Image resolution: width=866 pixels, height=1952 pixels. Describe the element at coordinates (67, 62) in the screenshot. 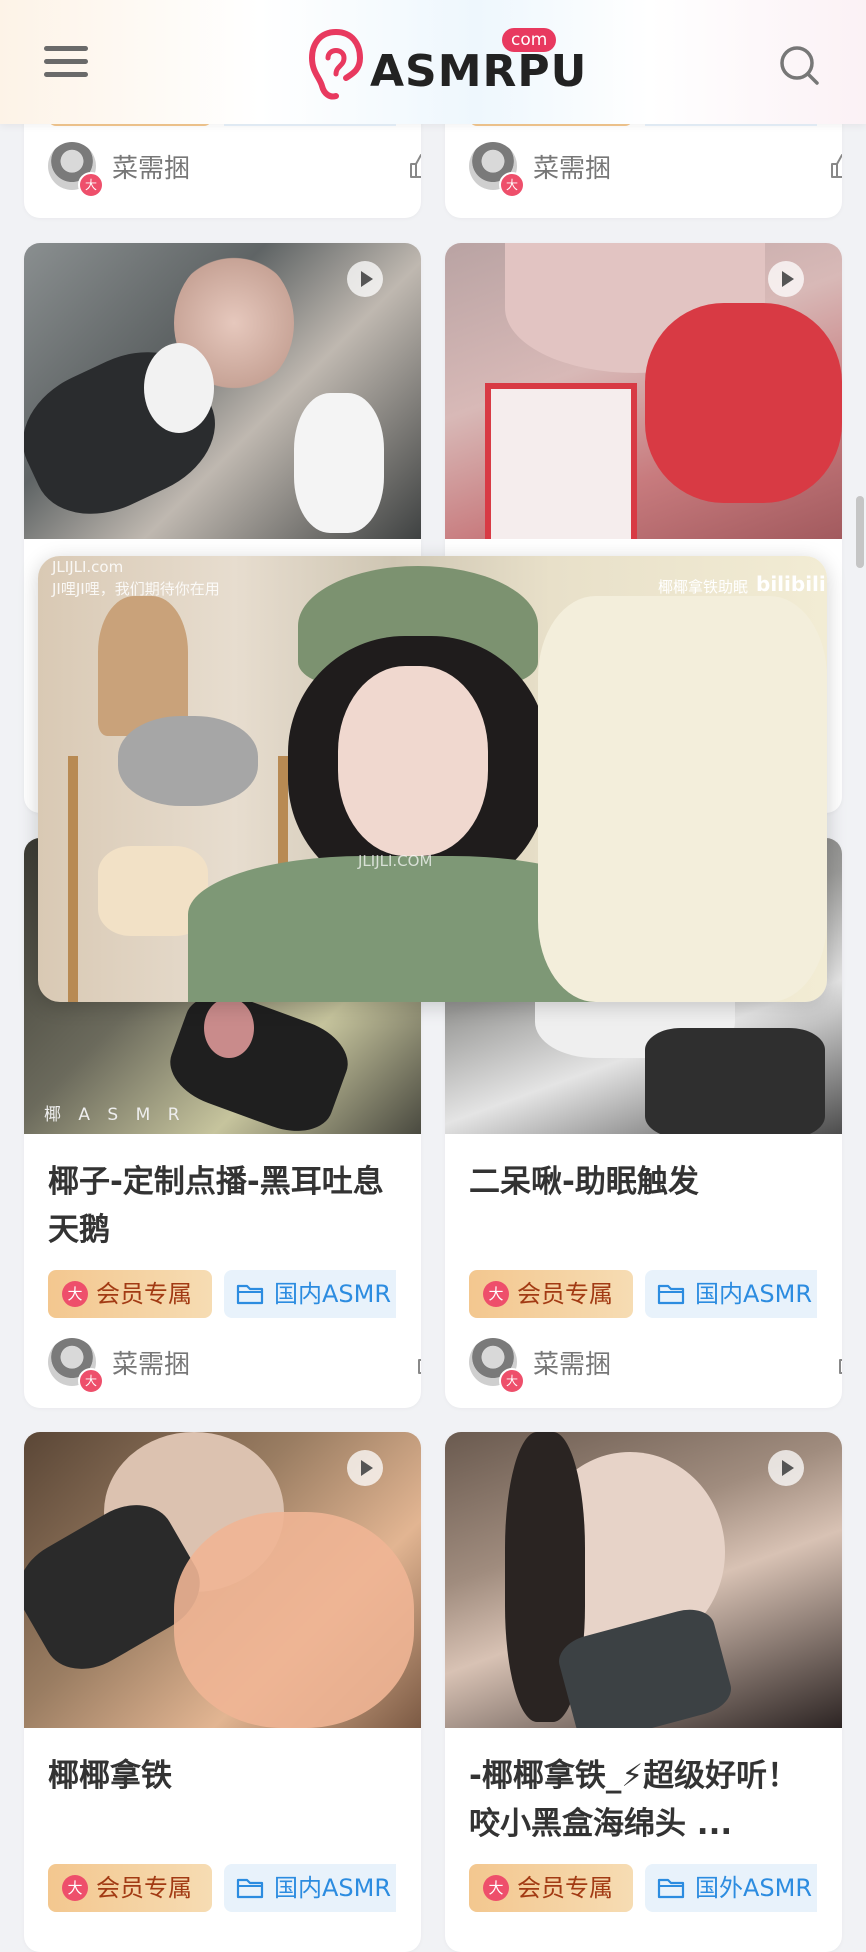

I see `hamburger-menu-icon` at that location.